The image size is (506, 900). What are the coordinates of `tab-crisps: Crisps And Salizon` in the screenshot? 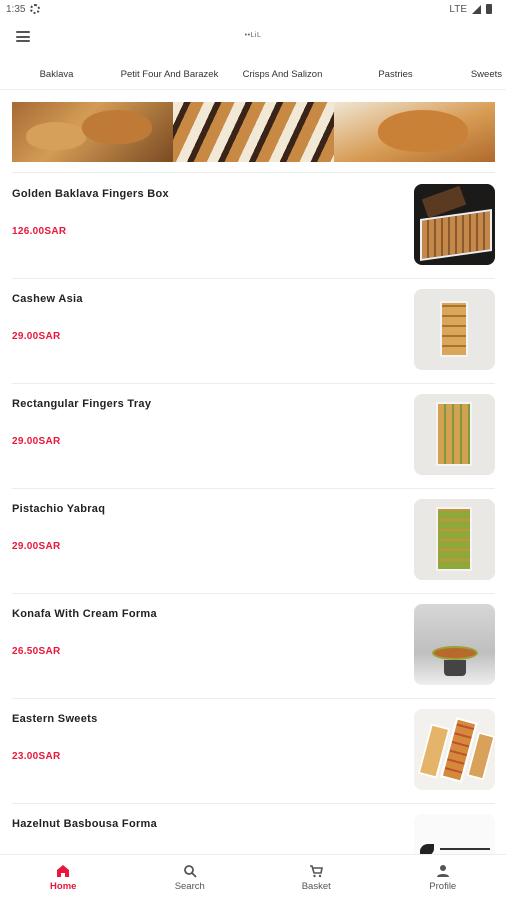 It's located at (282, 73).